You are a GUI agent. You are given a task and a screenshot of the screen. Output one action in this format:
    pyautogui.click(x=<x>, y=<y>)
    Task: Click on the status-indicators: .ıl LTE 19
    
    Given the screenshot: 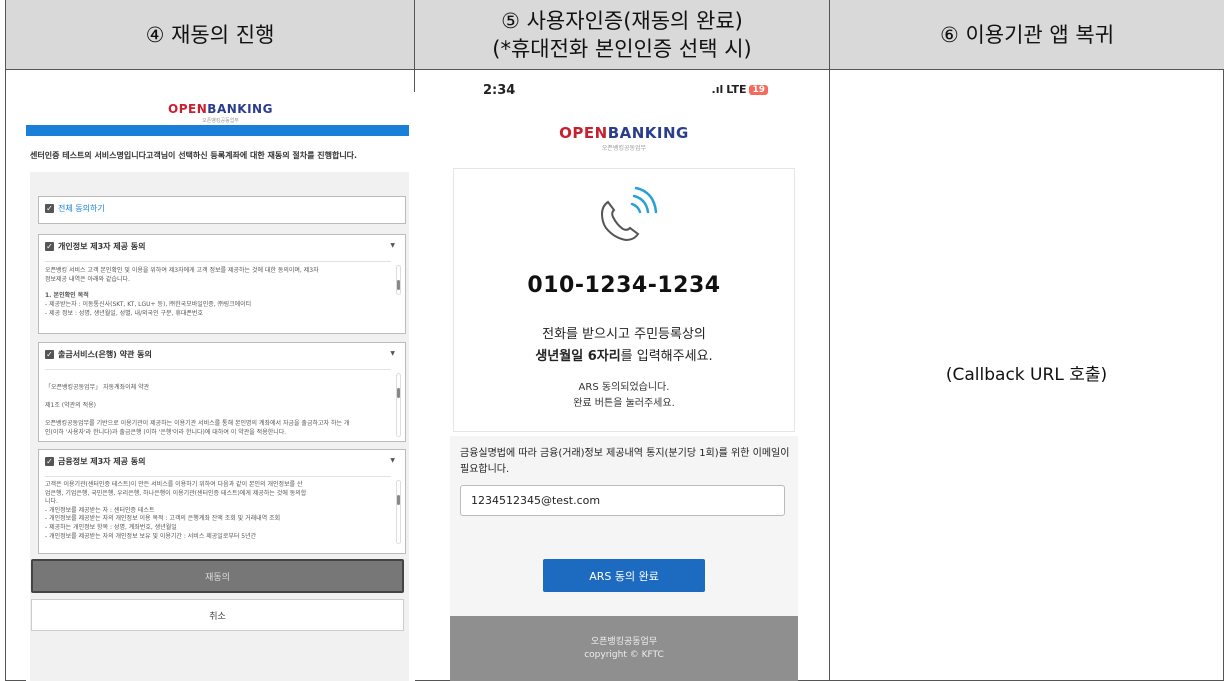 What is the action you would take?
    pyautogui.click(x=740, y=89)
    